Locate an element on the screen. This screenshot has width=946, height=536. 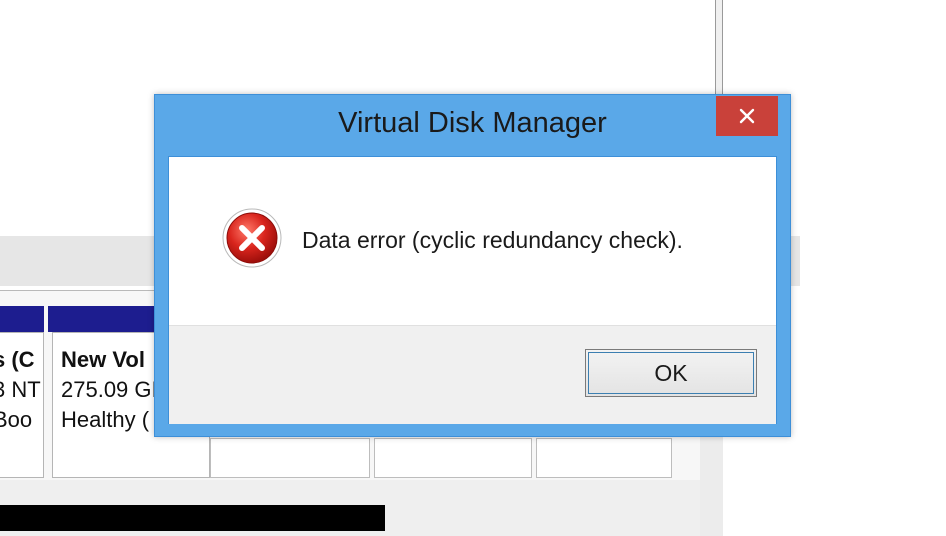
ok-button: OK is located at coordinates (671, 373).